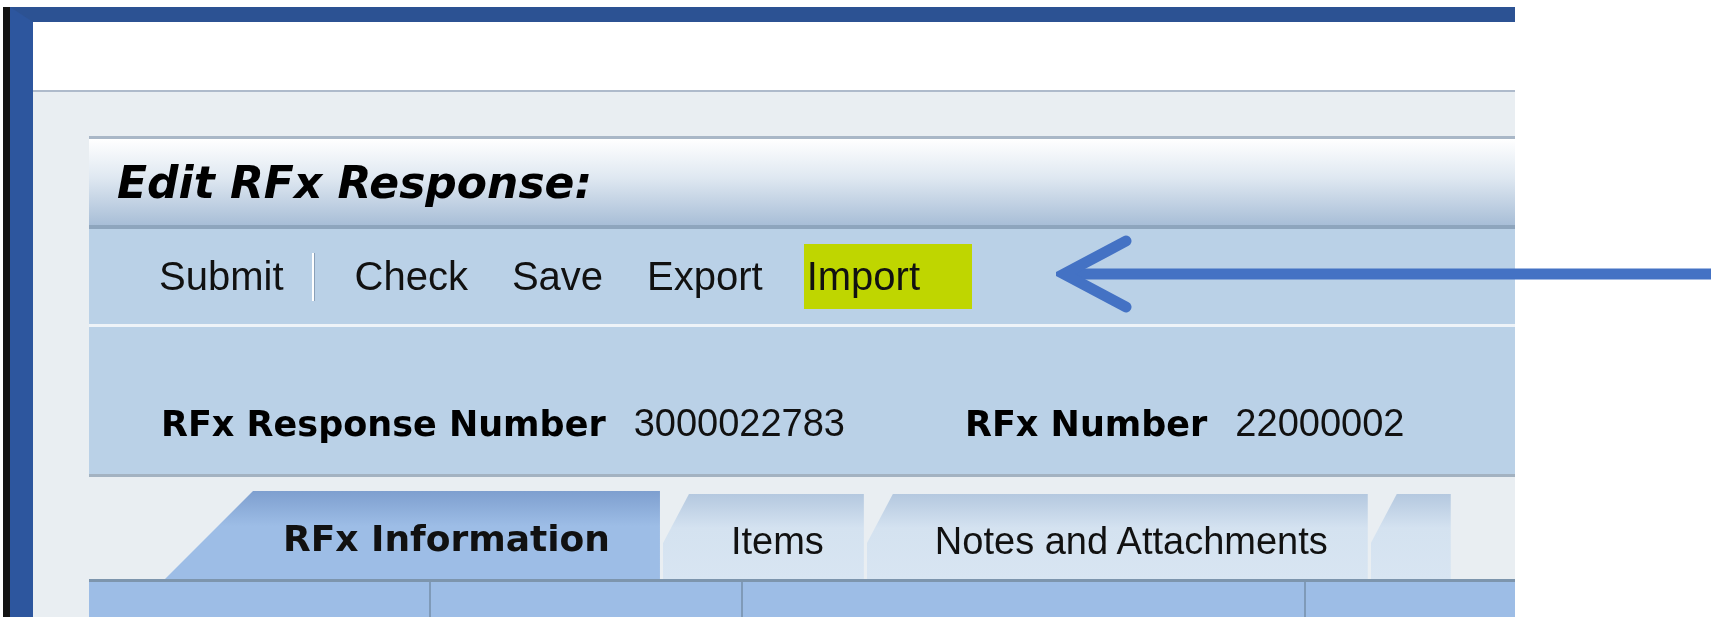 The height and width of the screenshot is (617, 1711). What do you see at coordinates (763, 536) in the screenshot?
I see `tab: Items` at bounding box center [763, 536].